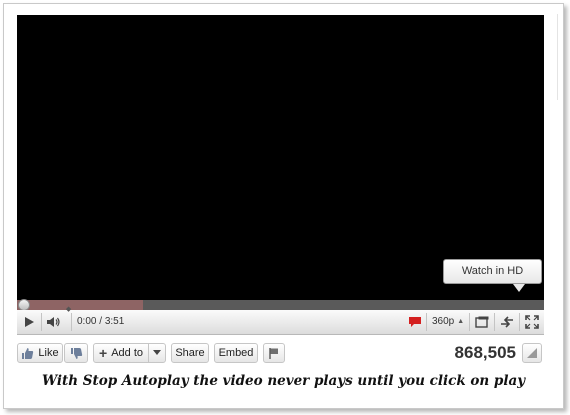  I want to click on caret-up-icon: ▲, so click(461, 321).